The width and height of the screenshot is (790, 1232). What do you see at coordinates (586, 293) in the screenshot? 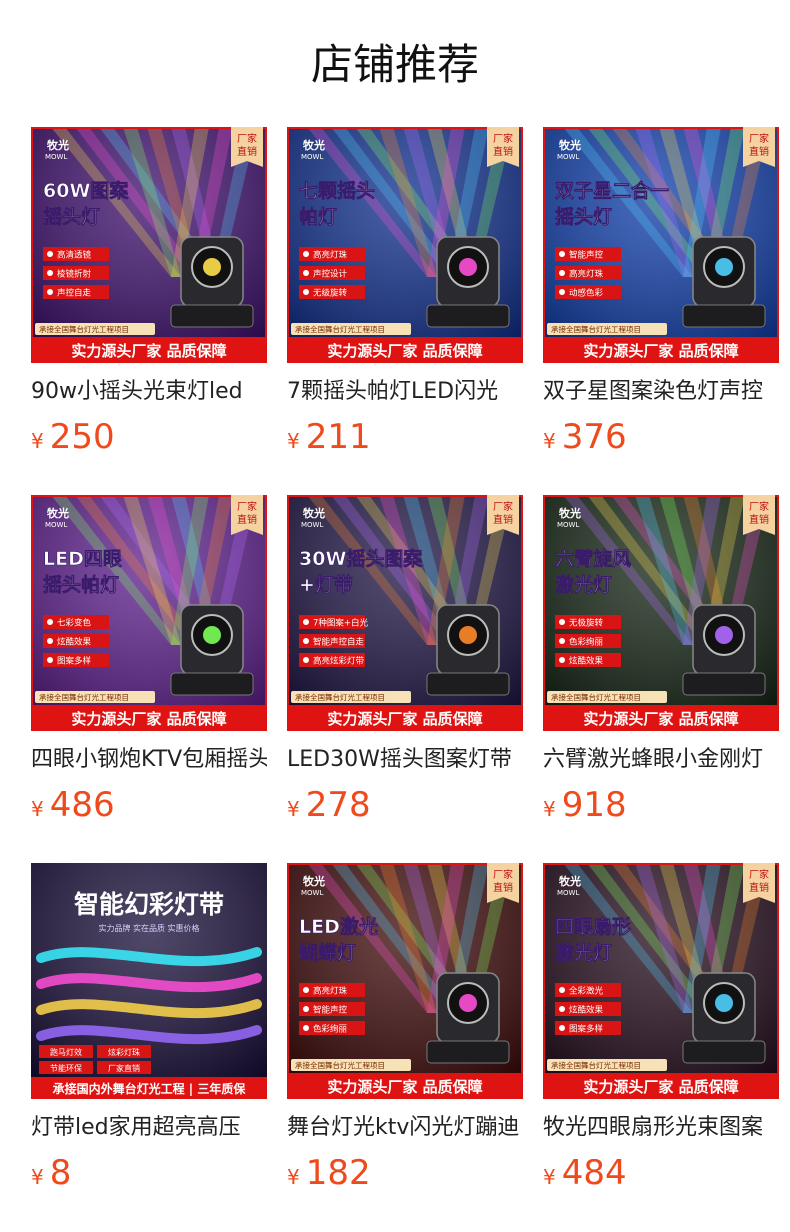
I see `poster-tag: 动感色彩` at bounding box center [586, 293].